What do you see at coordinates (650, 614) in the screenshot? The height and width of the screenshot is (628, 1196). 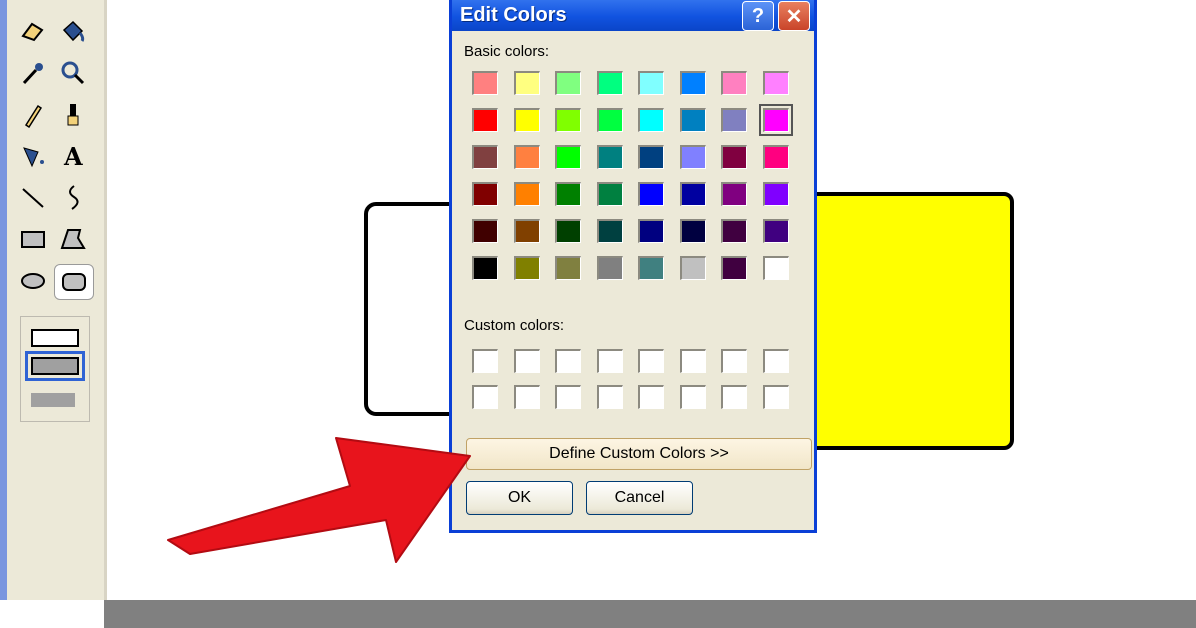 I see `canvas-bottom-area` at bounding box center [650, 614].